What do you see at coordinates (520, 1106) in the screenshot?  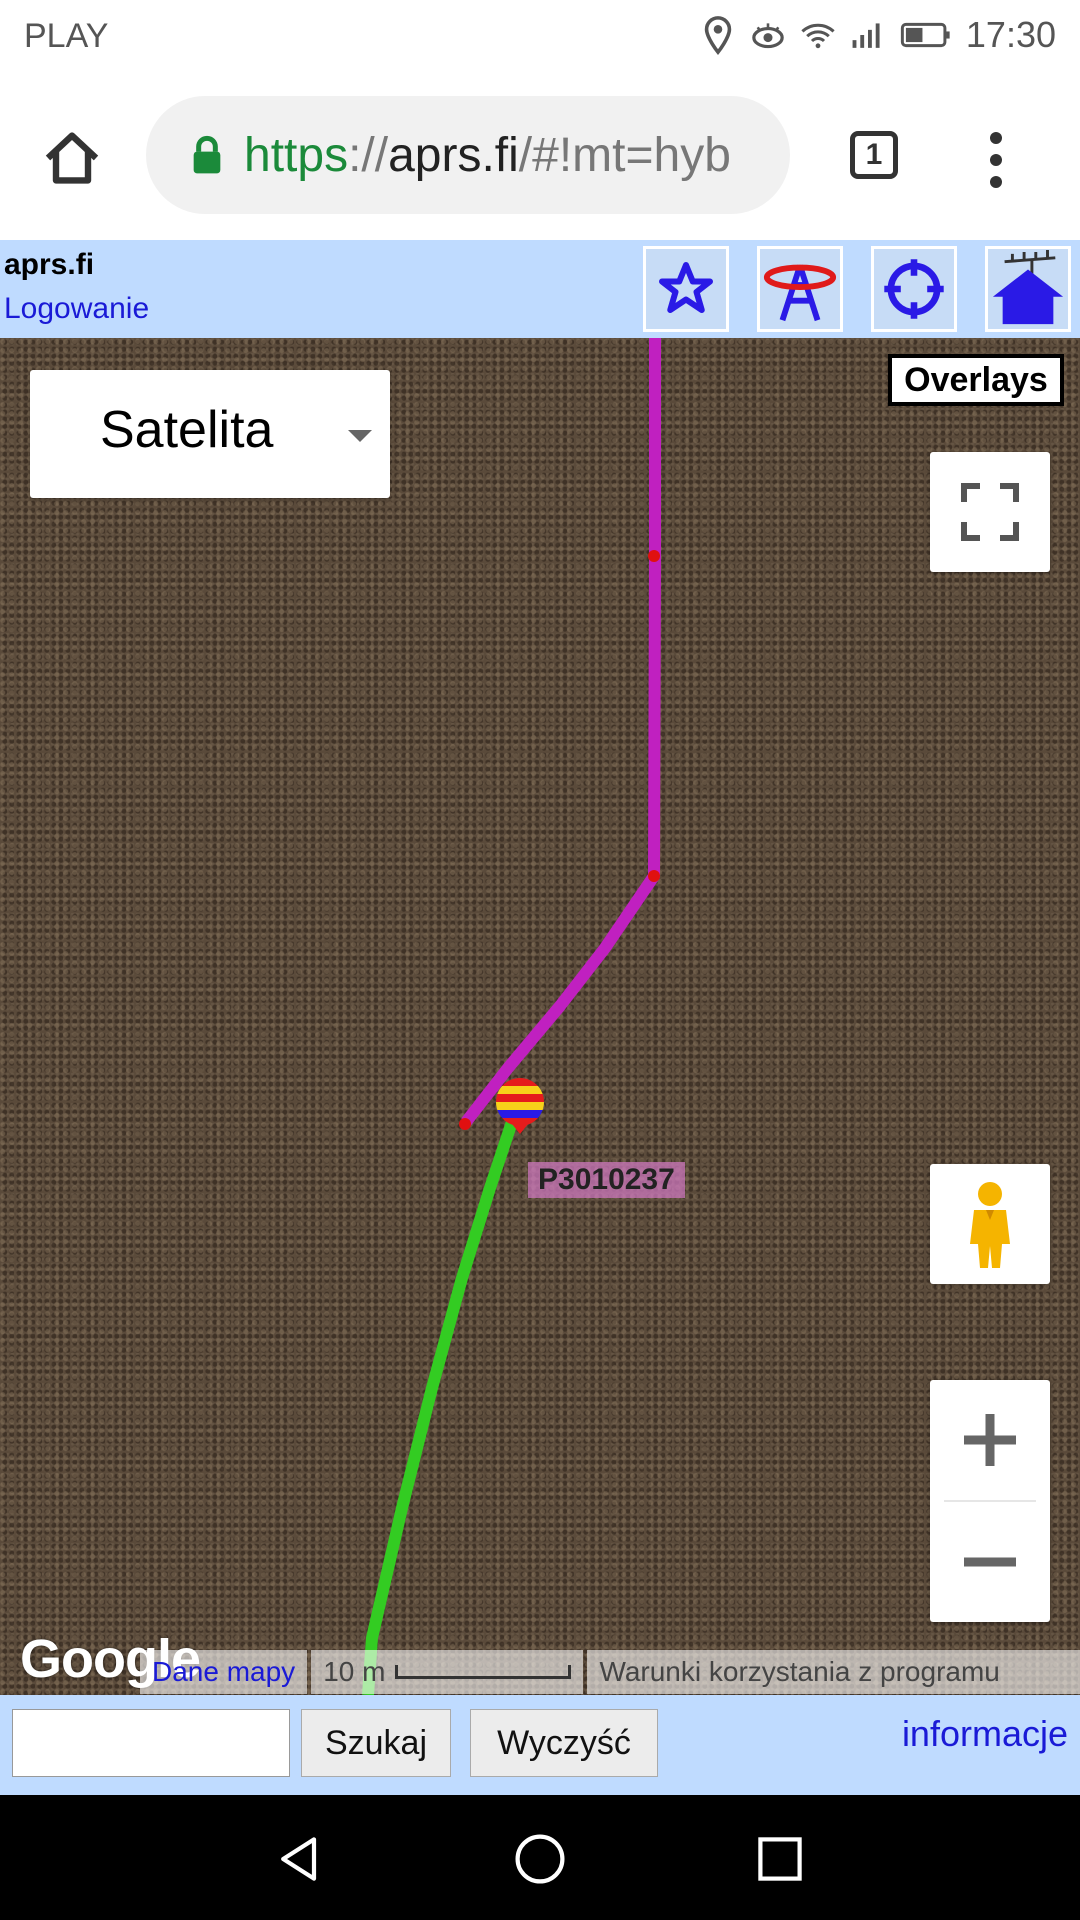 I see `balloon-marker-icon` at bounding box center [520, 1106].